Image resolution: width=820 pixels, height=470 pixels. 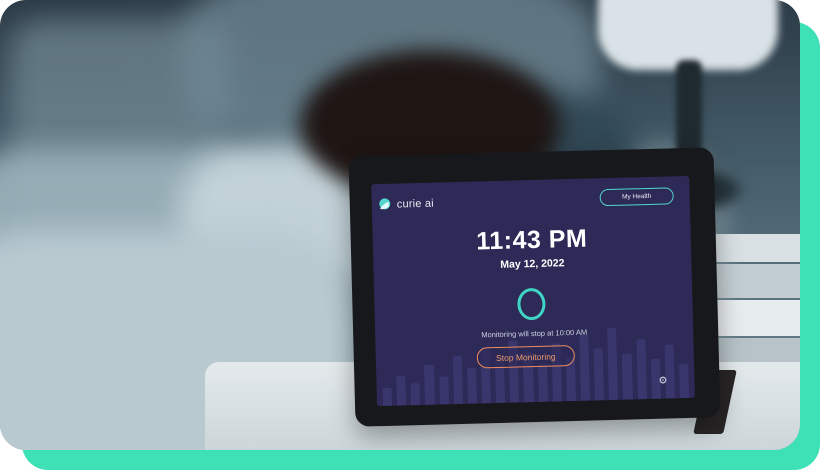 I want to click on brand-logo: curie ai, so click(x=406, y=204).